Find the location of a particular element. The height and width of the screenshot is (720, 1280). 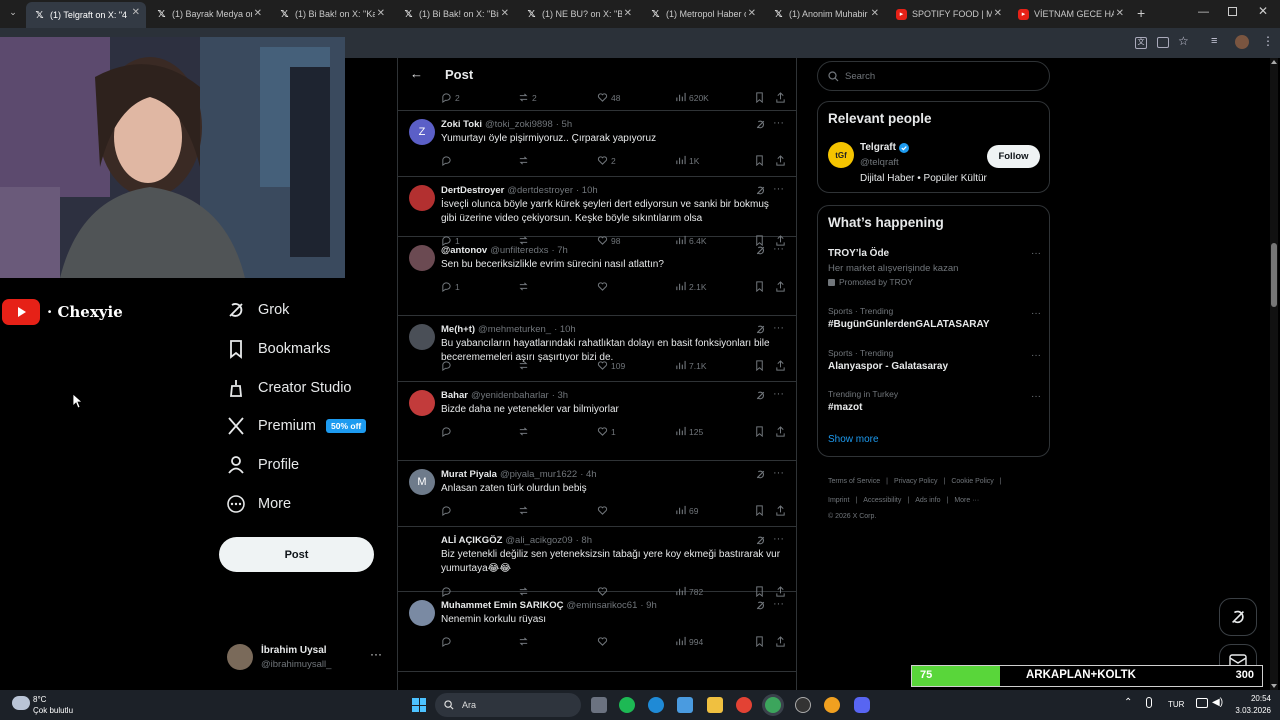

translate-icon: 文 is located at coordinates (1141, 43).